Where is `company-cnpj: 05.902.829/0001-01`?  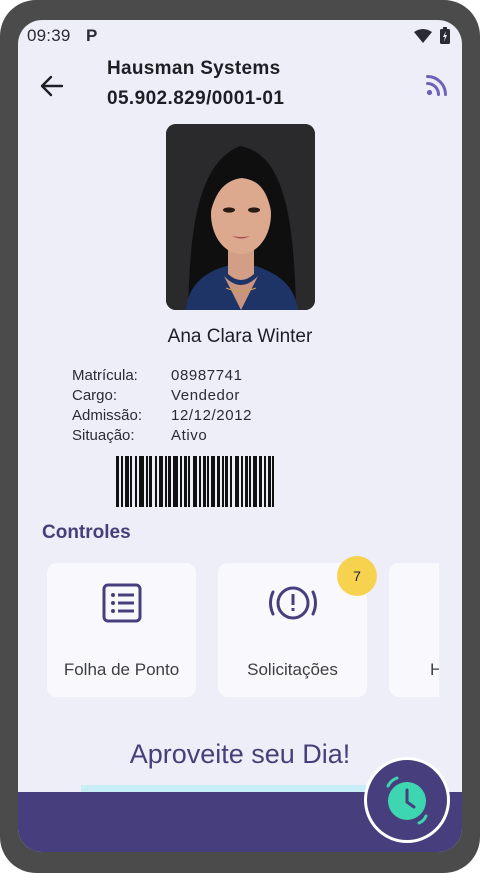
company-cnpj: 05.902.829/0001-01 is located at coordinates (196, 98).